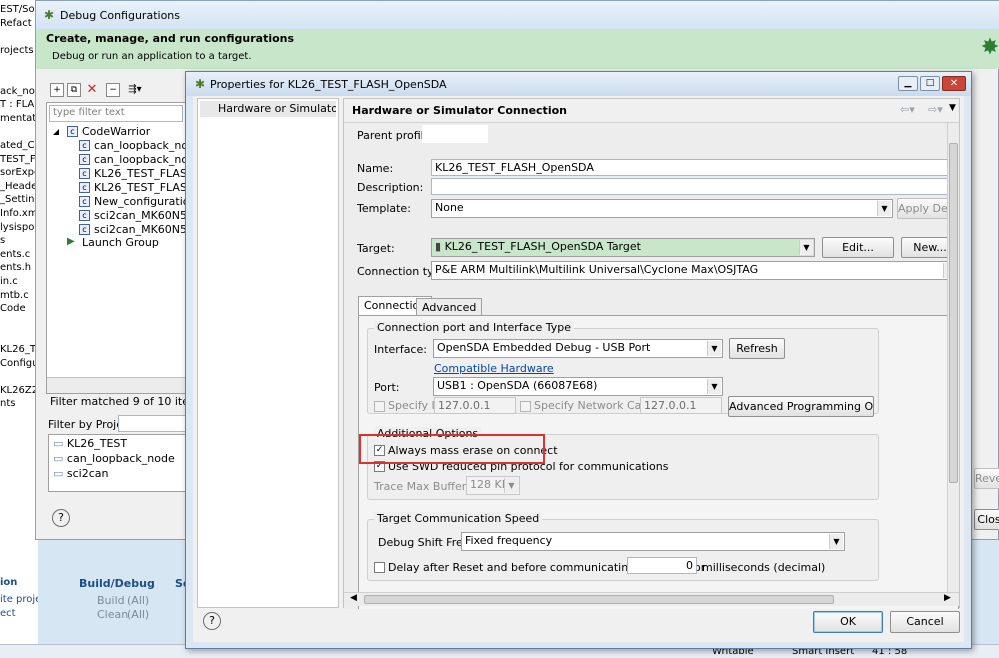 The height and width of the screenshot is (658, 999). I want to click on tree-horizontal-scrollbar, so click(116, 385).